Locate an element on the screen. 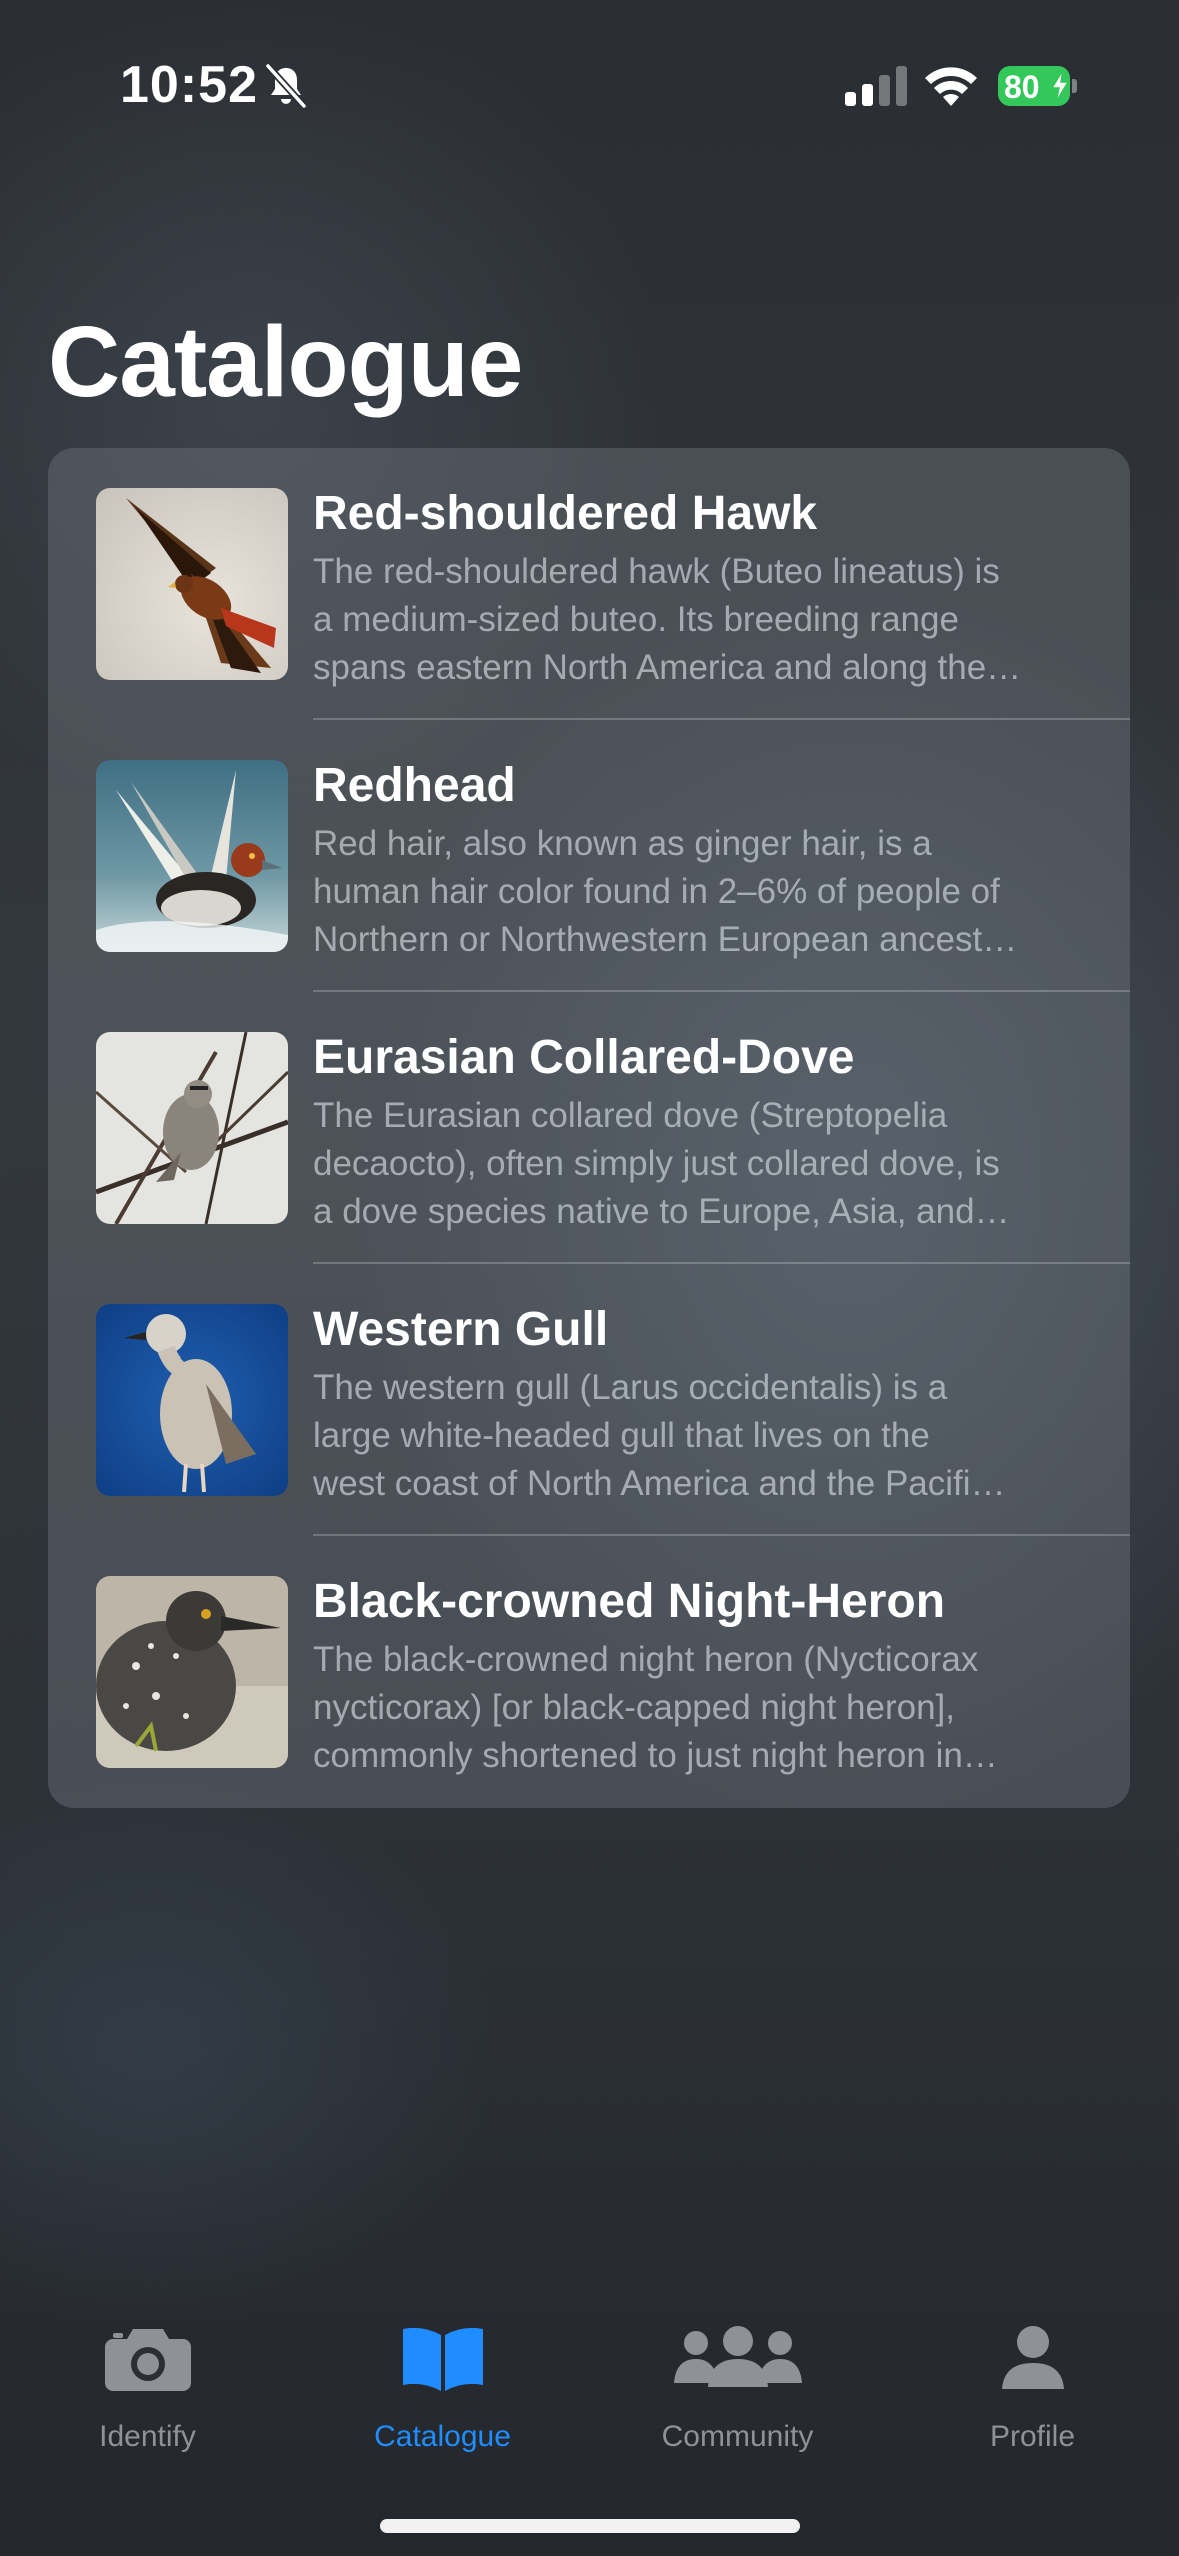 The image size is (1179, 2556). tab-identify: Identify is located at coordinates (147, 2375).